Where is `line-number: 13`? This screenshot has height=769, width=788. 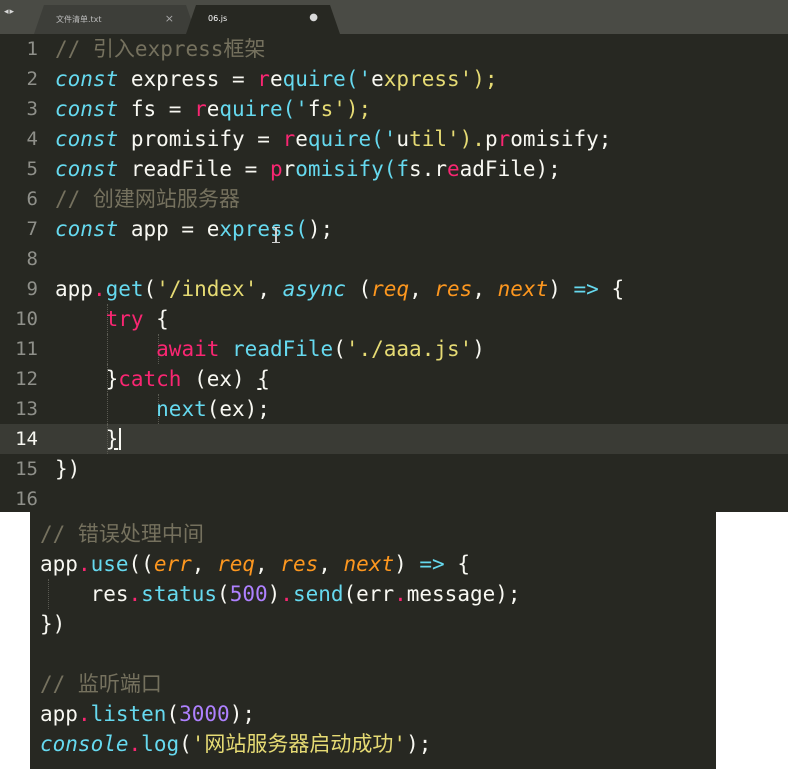
line-number: 13 is located at coordinates (26, 409).